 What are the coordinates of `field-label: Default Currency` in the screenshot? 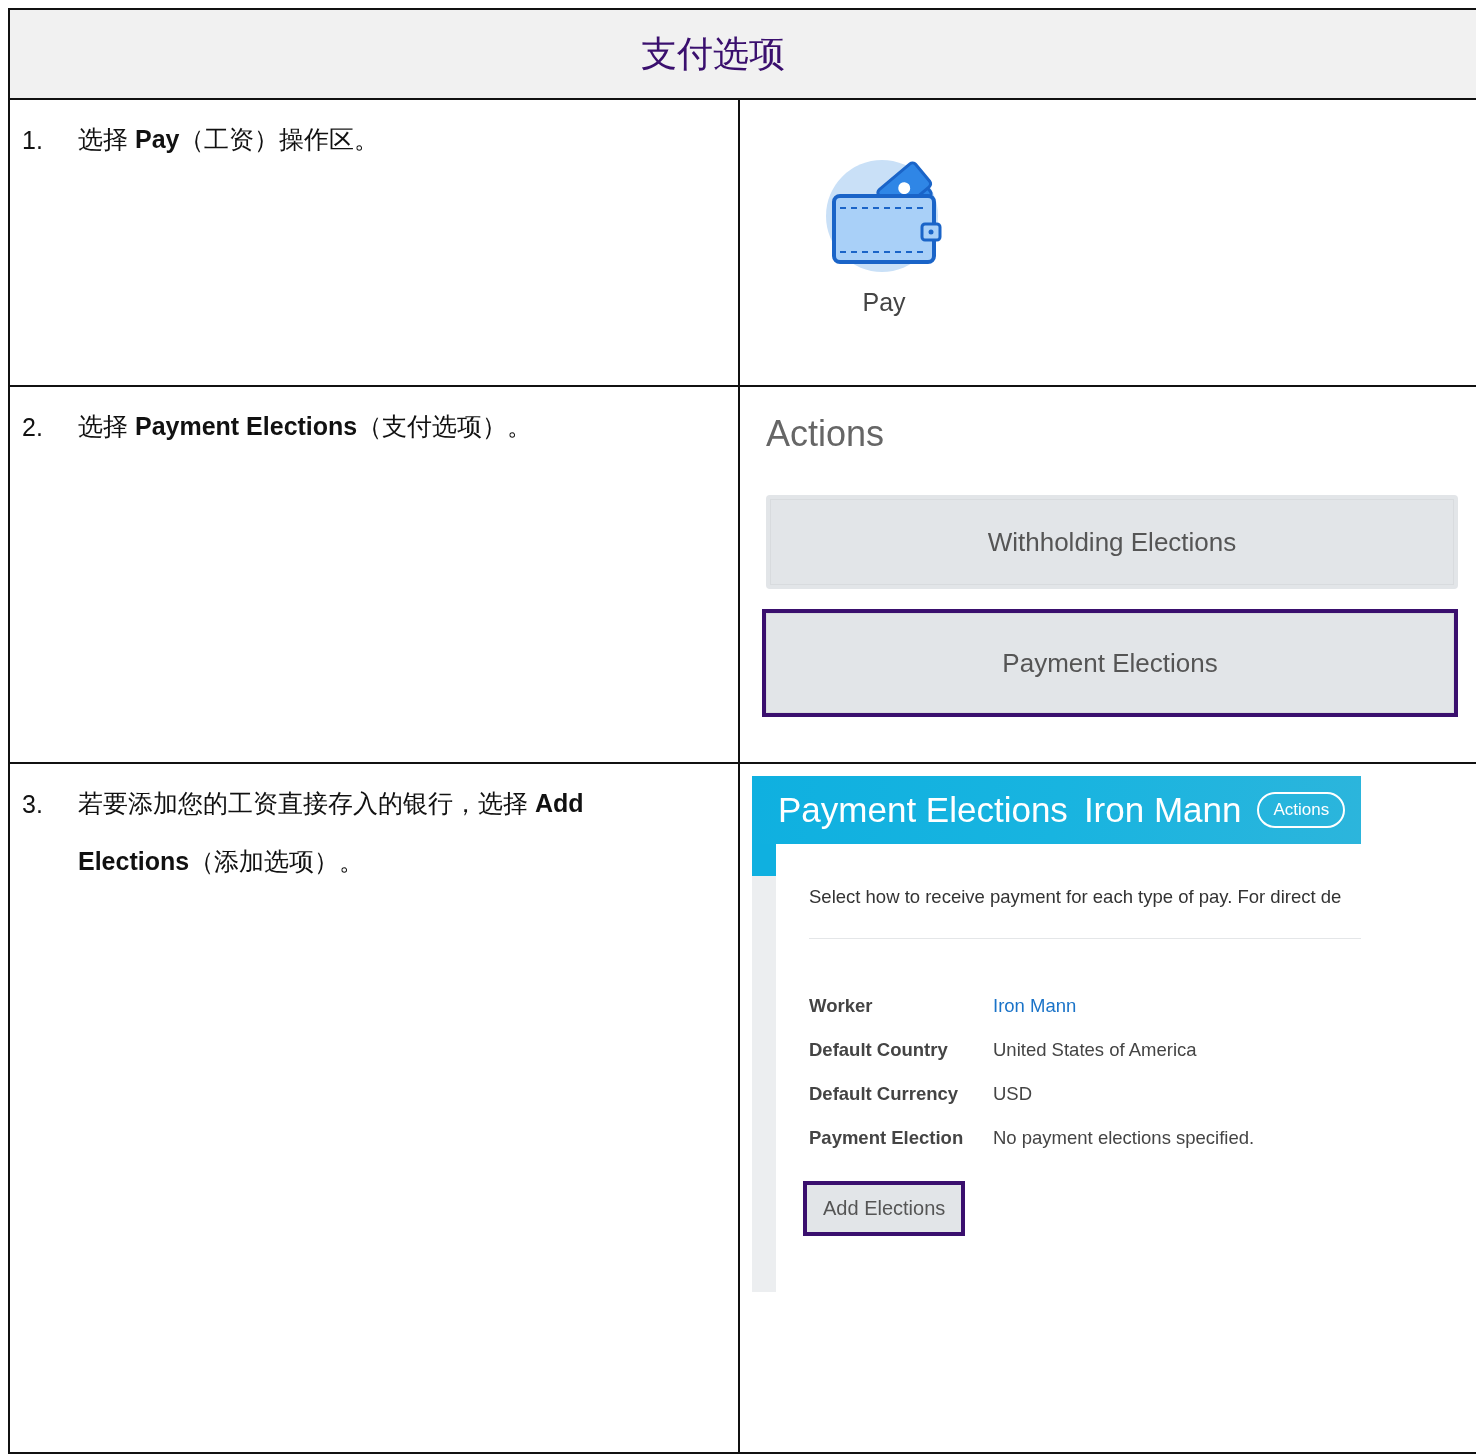 It's located at (884, 1094).